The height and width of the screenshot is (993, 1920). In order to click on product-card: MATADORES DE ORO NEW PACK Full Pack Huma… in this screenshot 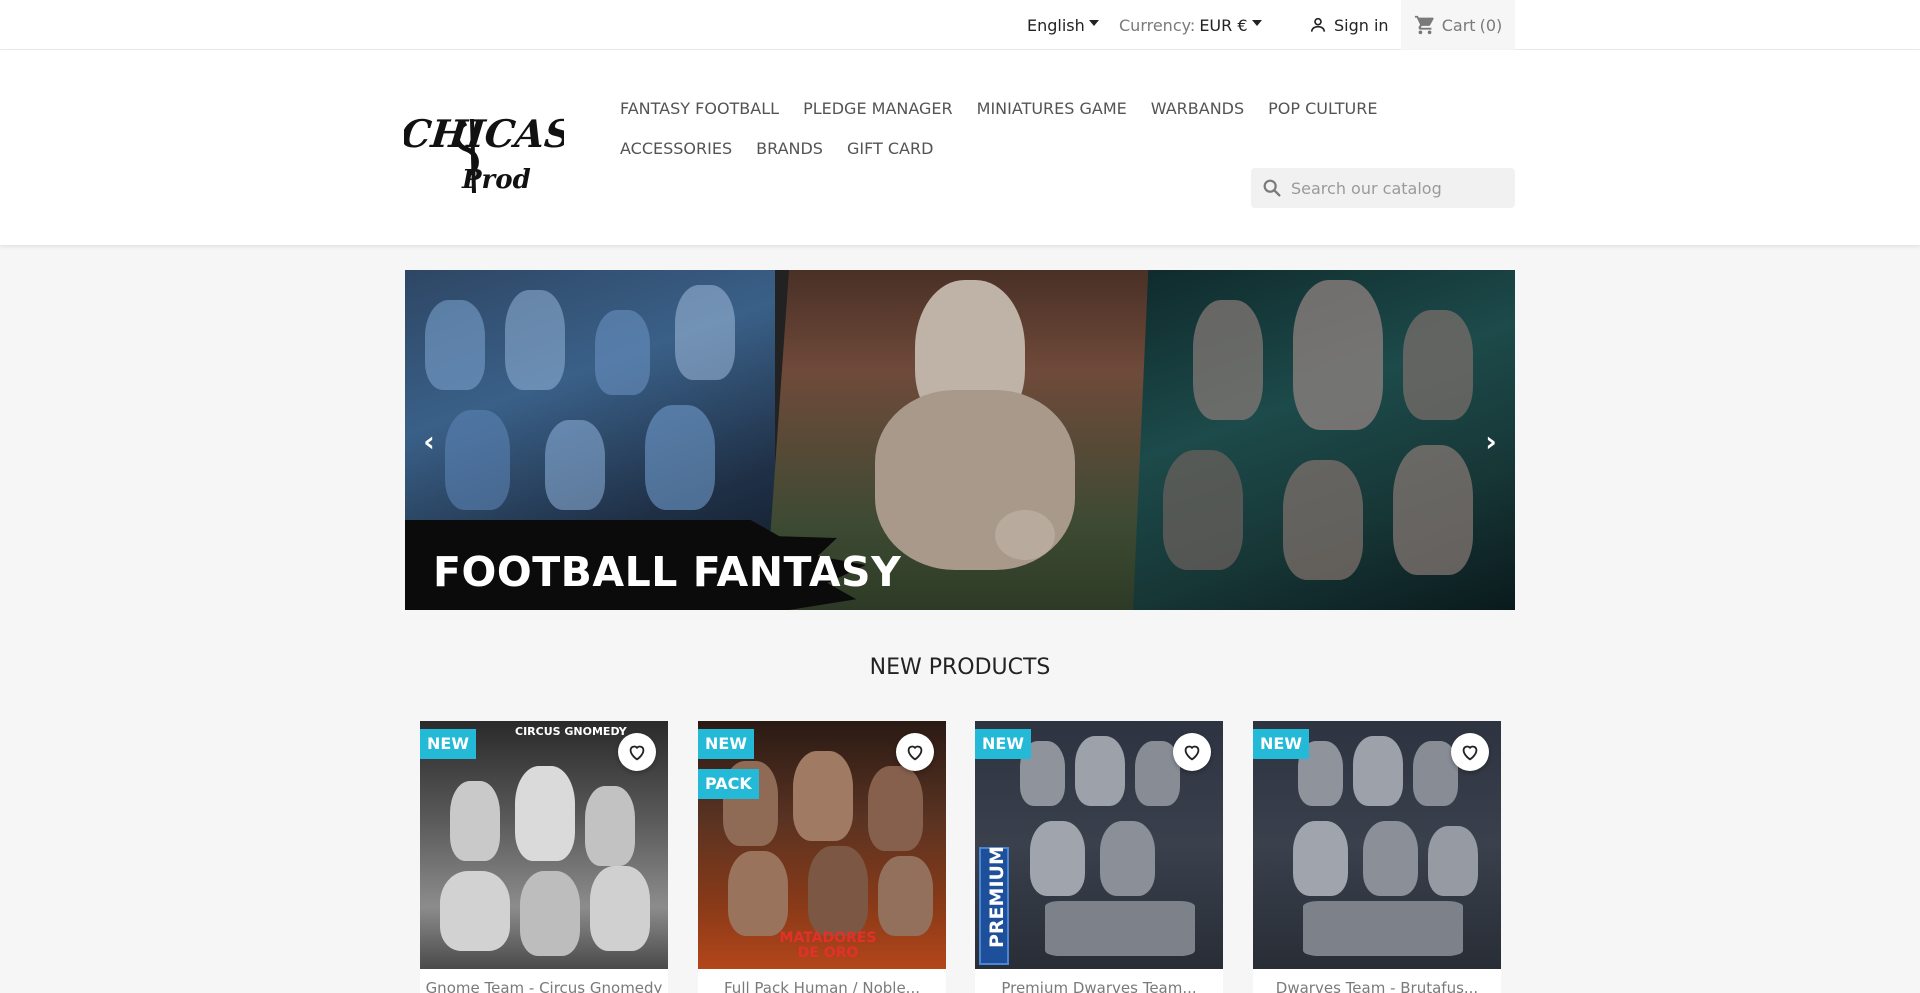, I will do `click(822, 857)`.